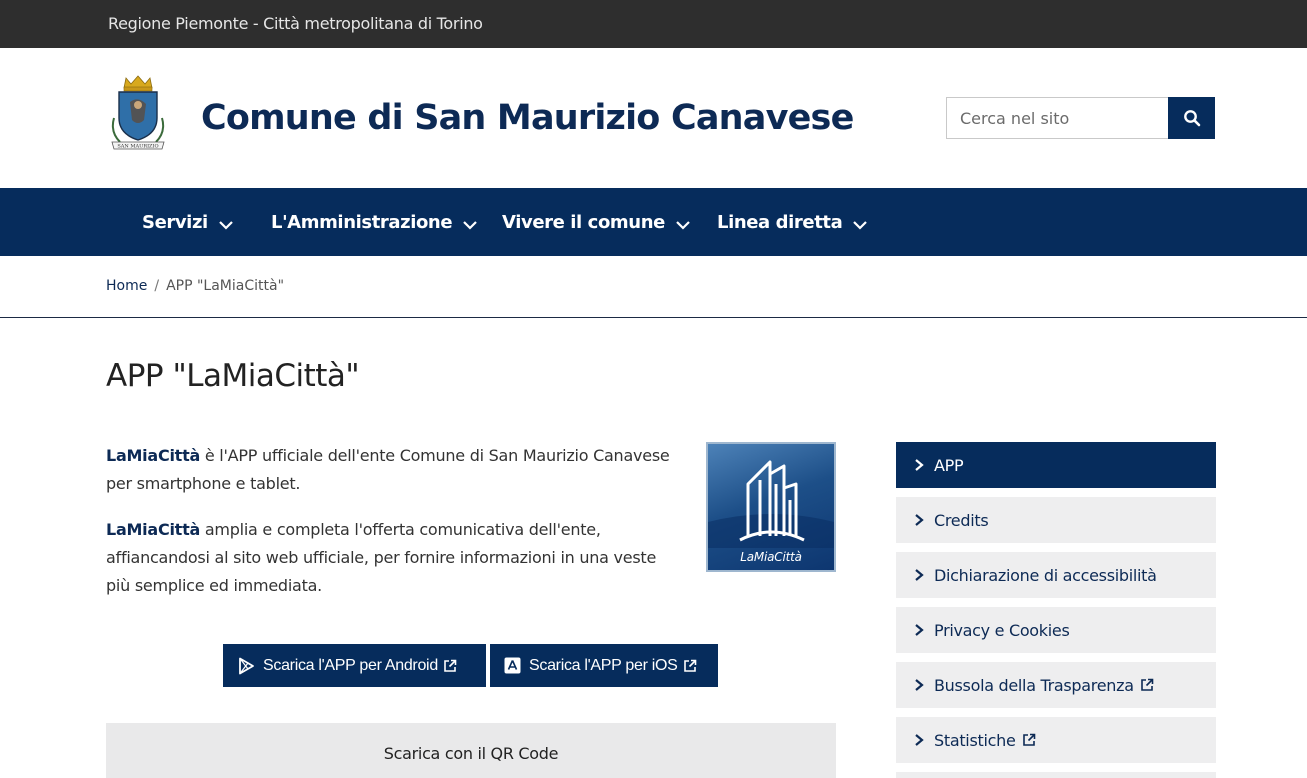  What do you see at coordinates (126, 286) in the screenshot?
I see `breadcrumb-home-link: Home` at bounding box center [126, 286].